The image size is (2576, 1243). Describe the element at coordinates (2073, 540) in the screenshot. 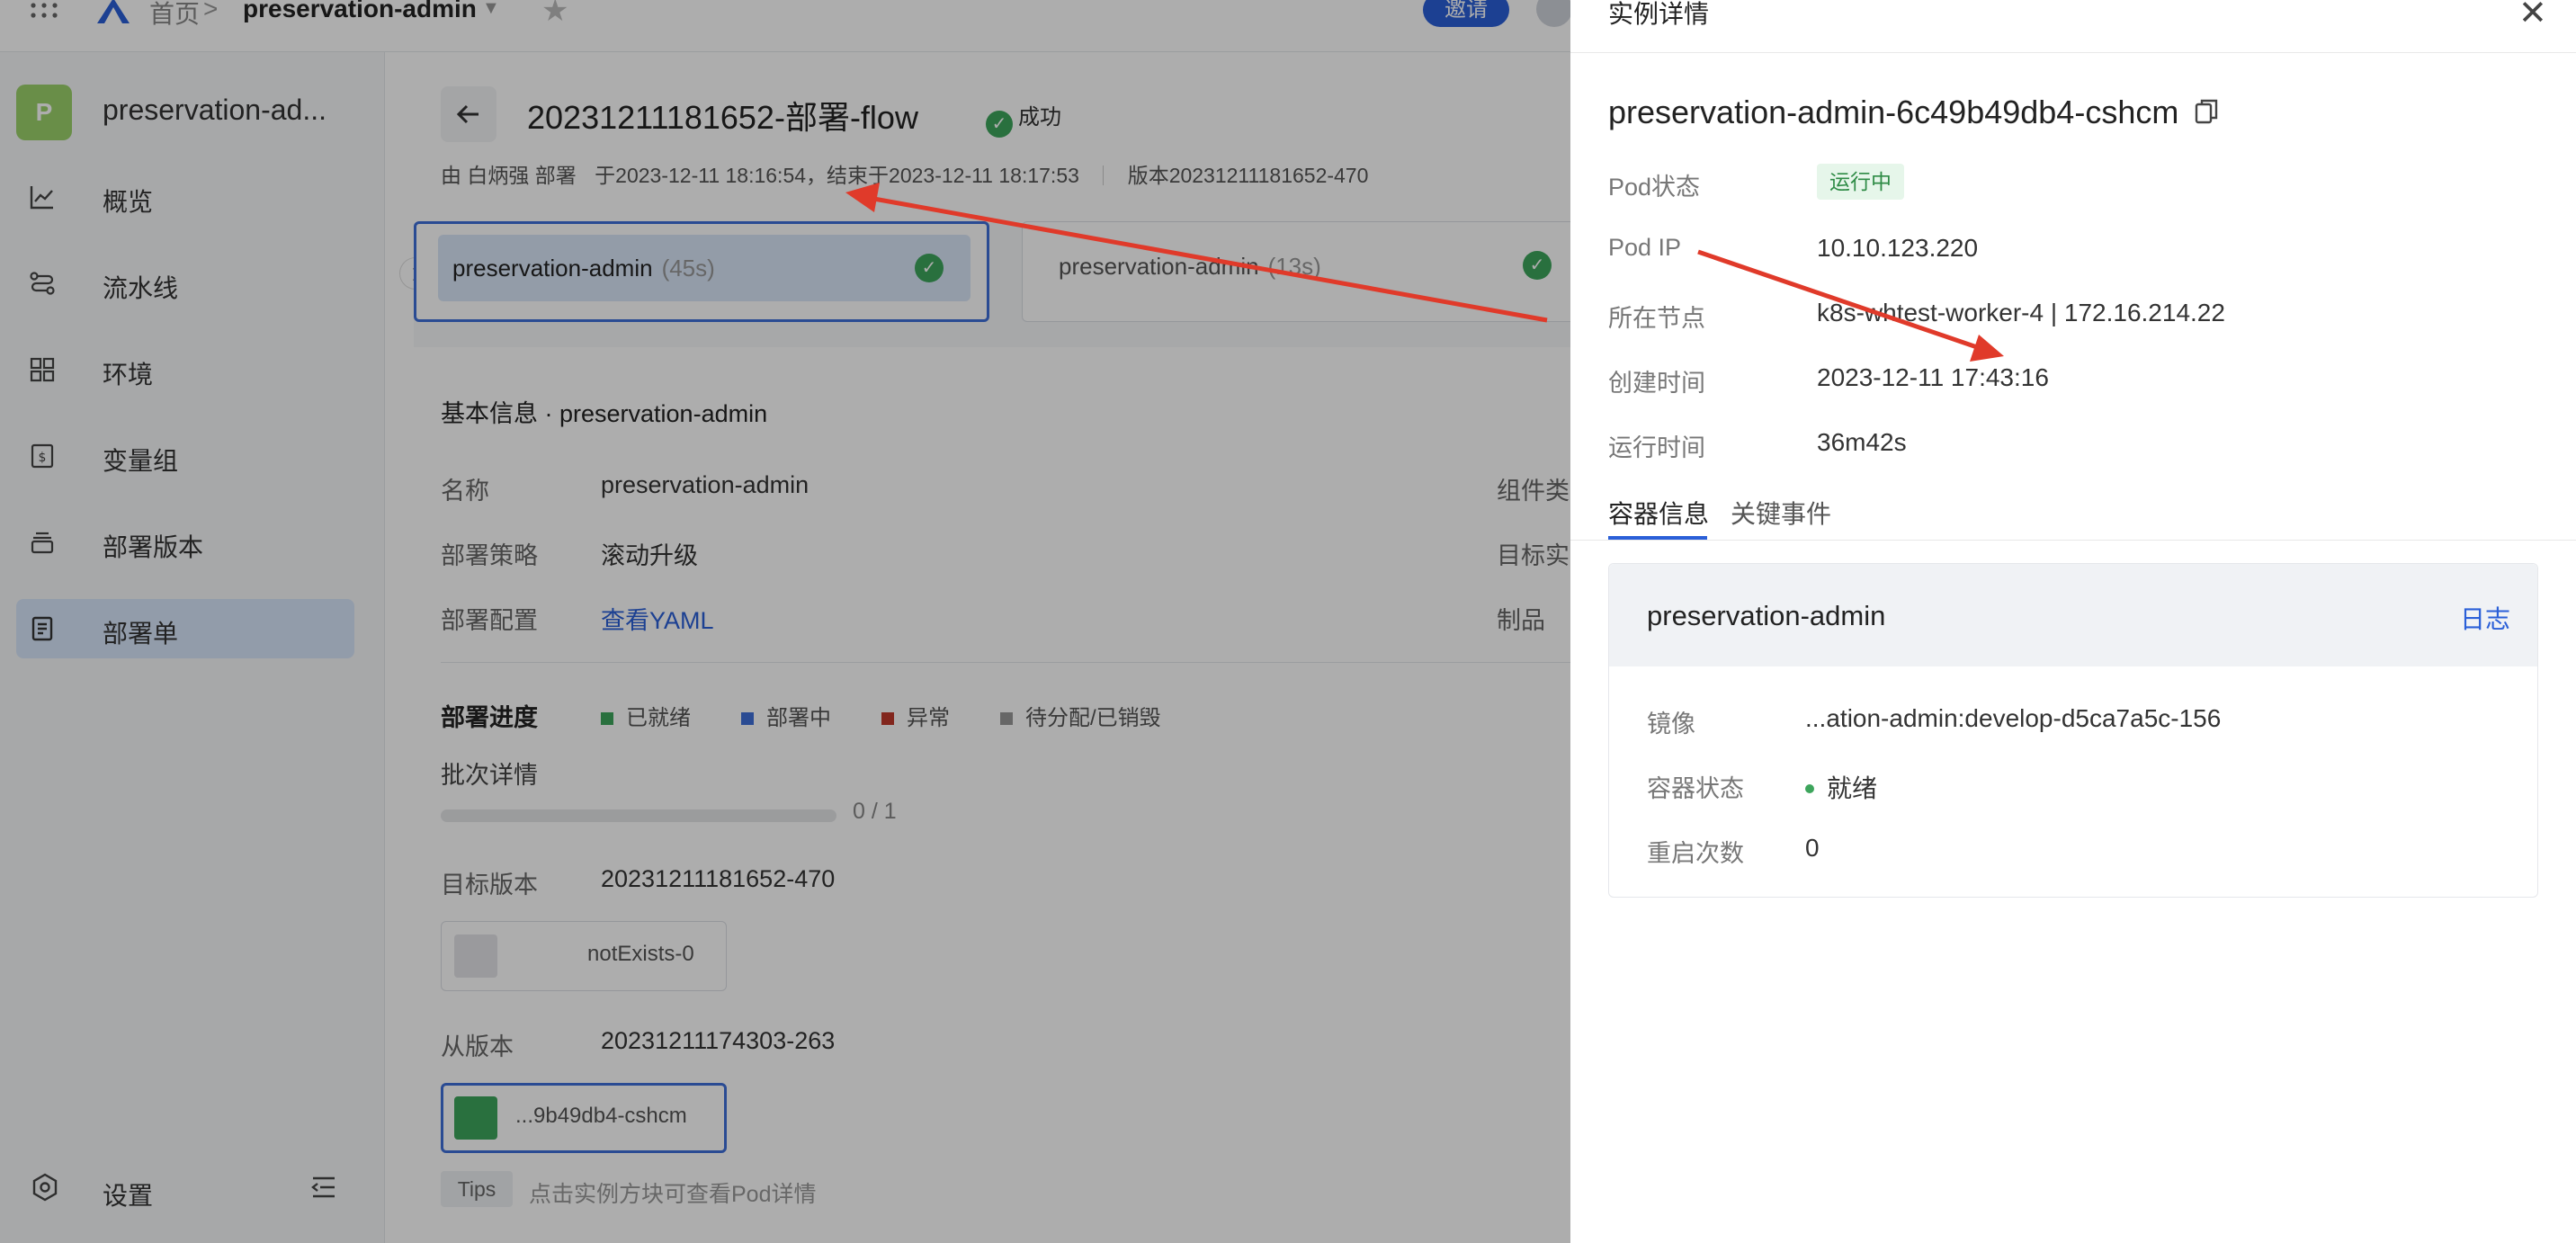

I see `tabs-divider` at that location.